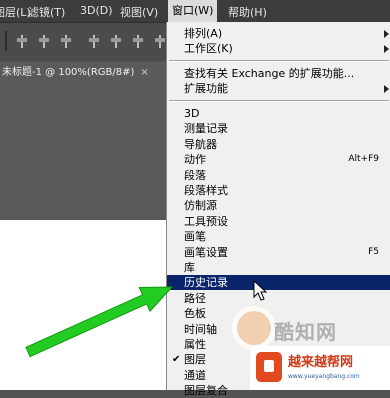 The image size is (390, 398). I want to click on green-arrow-icon, so click(99, 322).